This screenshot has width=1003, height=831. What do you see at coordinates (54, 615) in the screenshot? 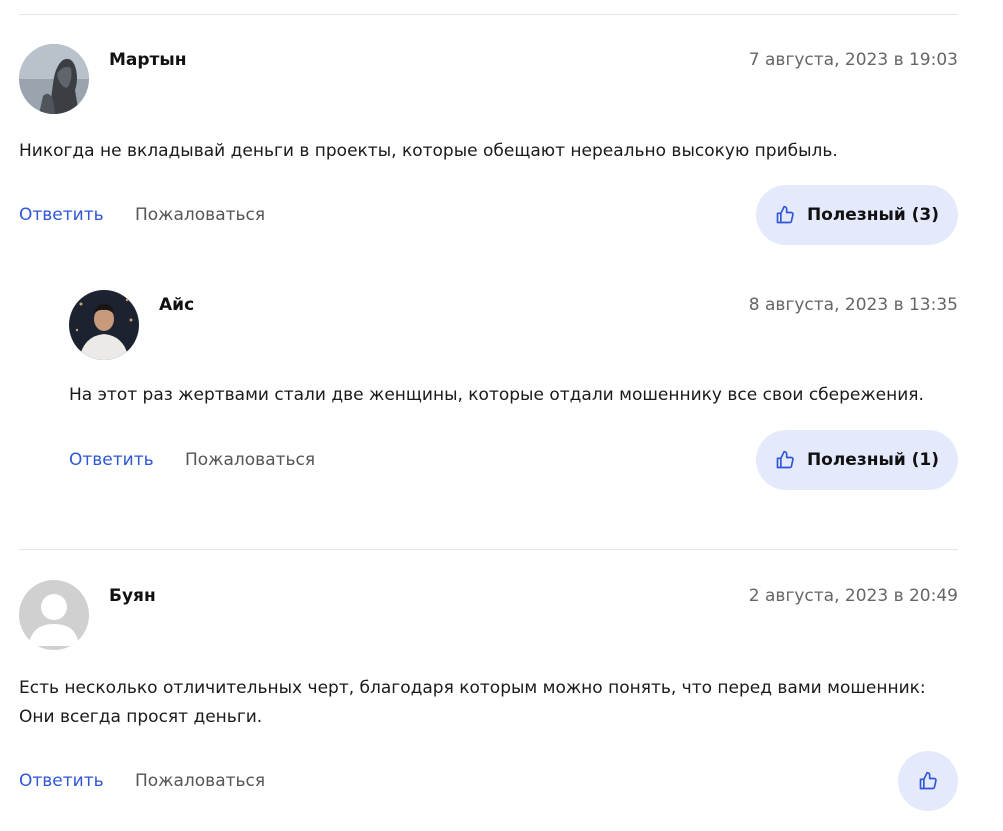
I see `default-user-avatar` at bounding box center [54, 615].